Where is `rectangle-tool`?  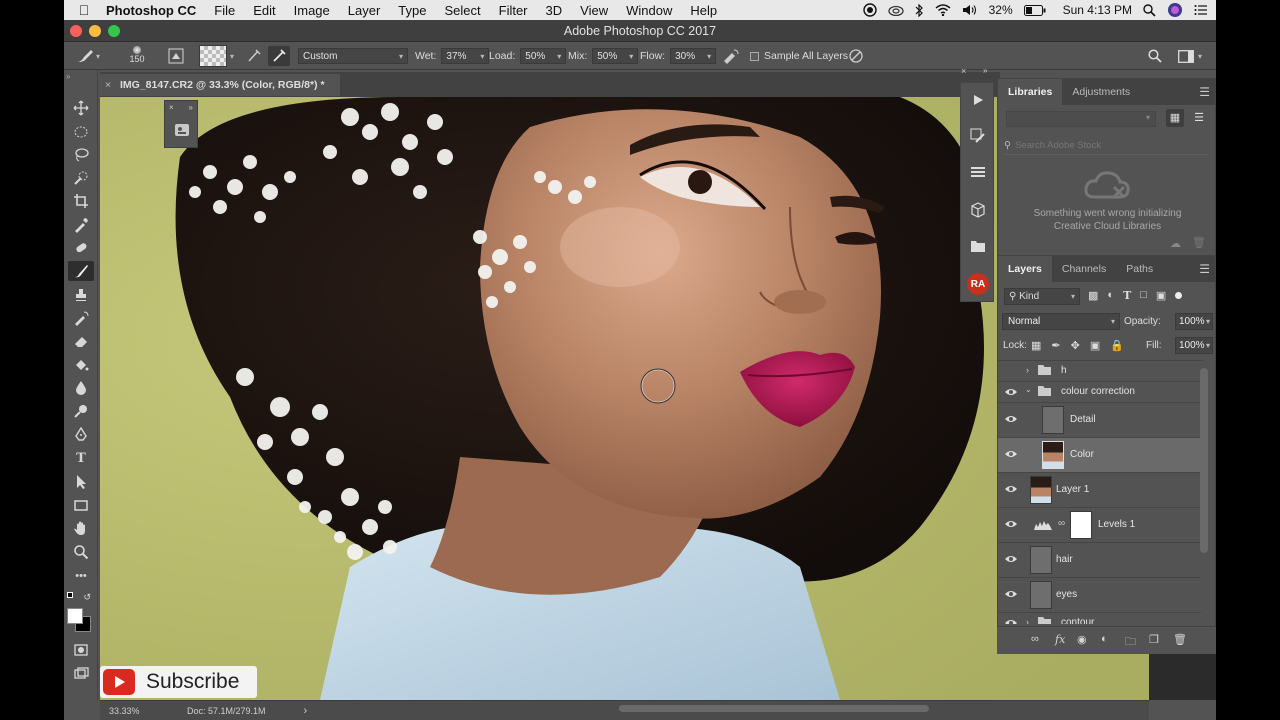
rectangle-tool is located at coordinates (81, 505).